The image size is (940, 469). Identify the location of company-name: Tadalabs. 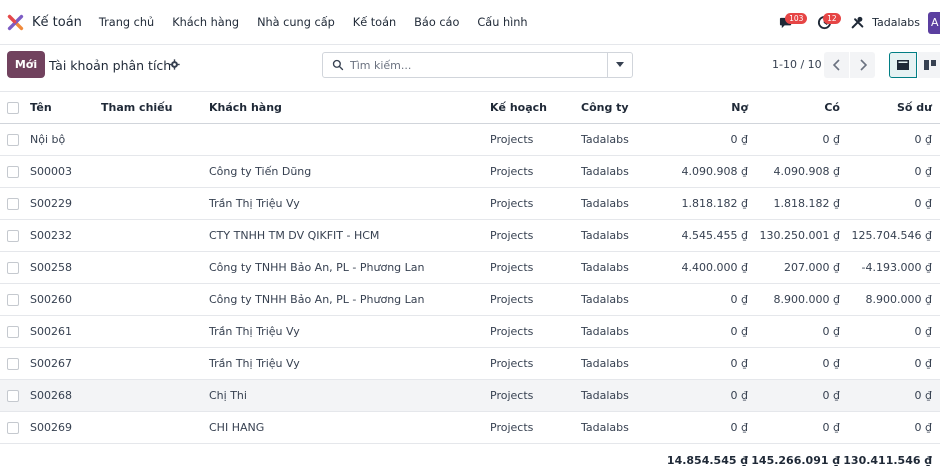
(896, 22).